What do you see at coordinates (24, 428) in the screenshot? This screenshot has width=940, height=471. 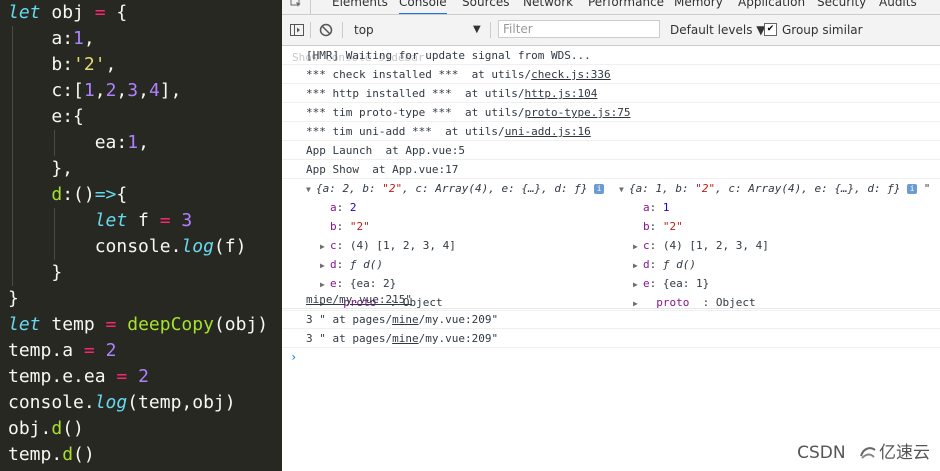 I see `code-token: obj` at bounding box center [24, 428].